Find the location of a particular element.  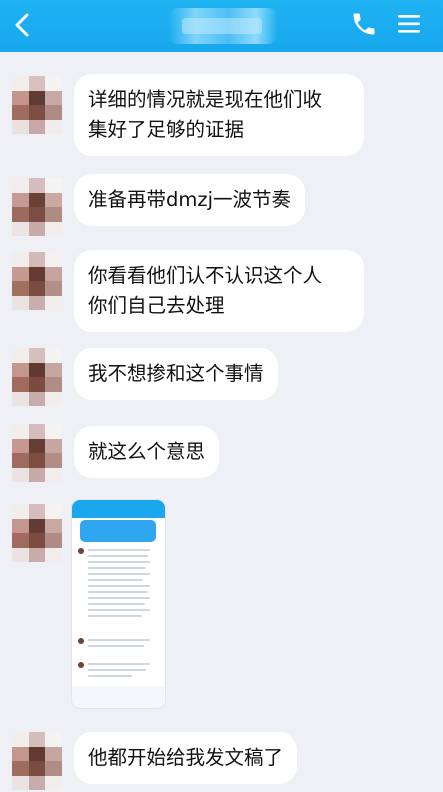

chevron-left-icon is located at coordinates (23, 25).